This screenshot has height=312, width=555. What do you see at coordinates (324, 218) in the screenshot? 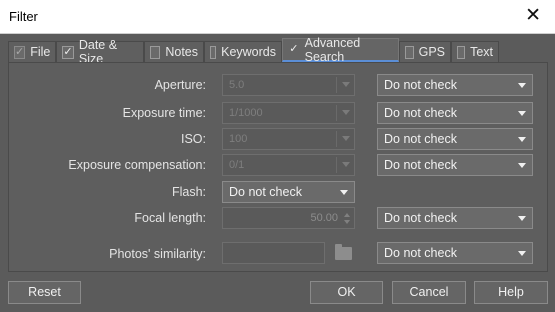
I see `focal-length-value: 50.00` at bounding box center [324, 218].